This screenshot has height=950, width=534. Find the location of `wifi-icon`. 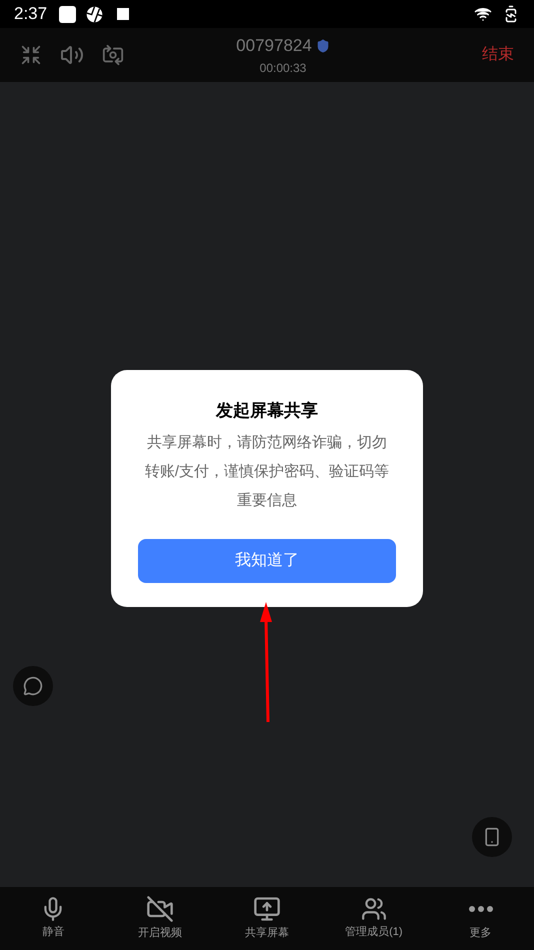

wifi-icon is located at coordinates (483, 14).